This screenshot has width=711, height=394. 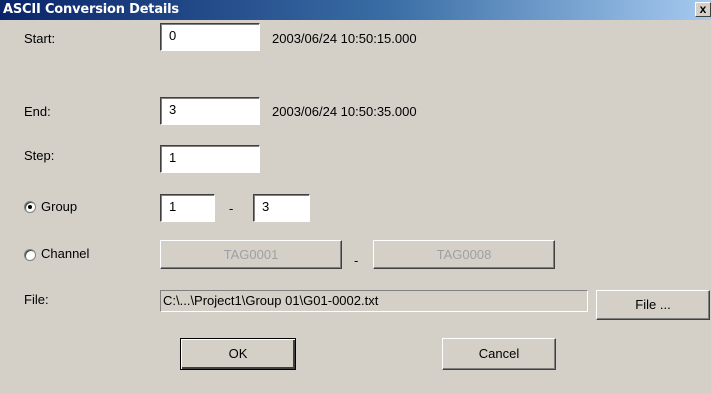 What do you see at coordinates (210, 37) in the screenshot?
I see `start-input: 0` at bounding box center [210, 37].